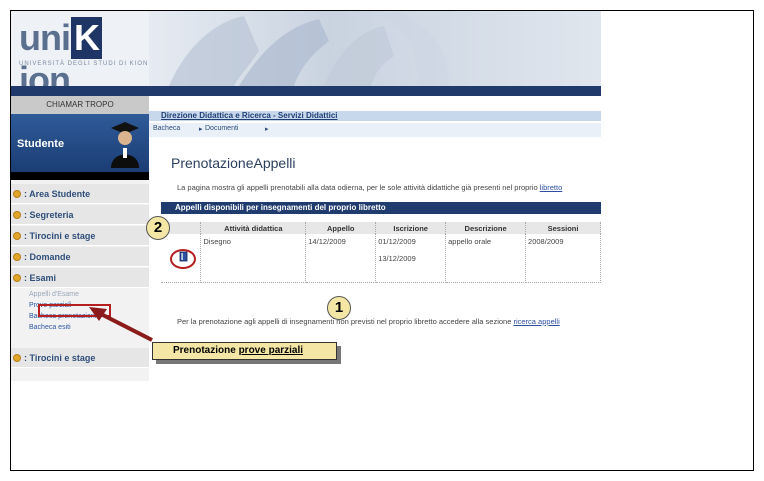 This screenshot has width=764, height=481. What do you see at coordinates (486, 228) in the screenshot?
I see `table-header: Descrizione` at bounding box center [486, 228].